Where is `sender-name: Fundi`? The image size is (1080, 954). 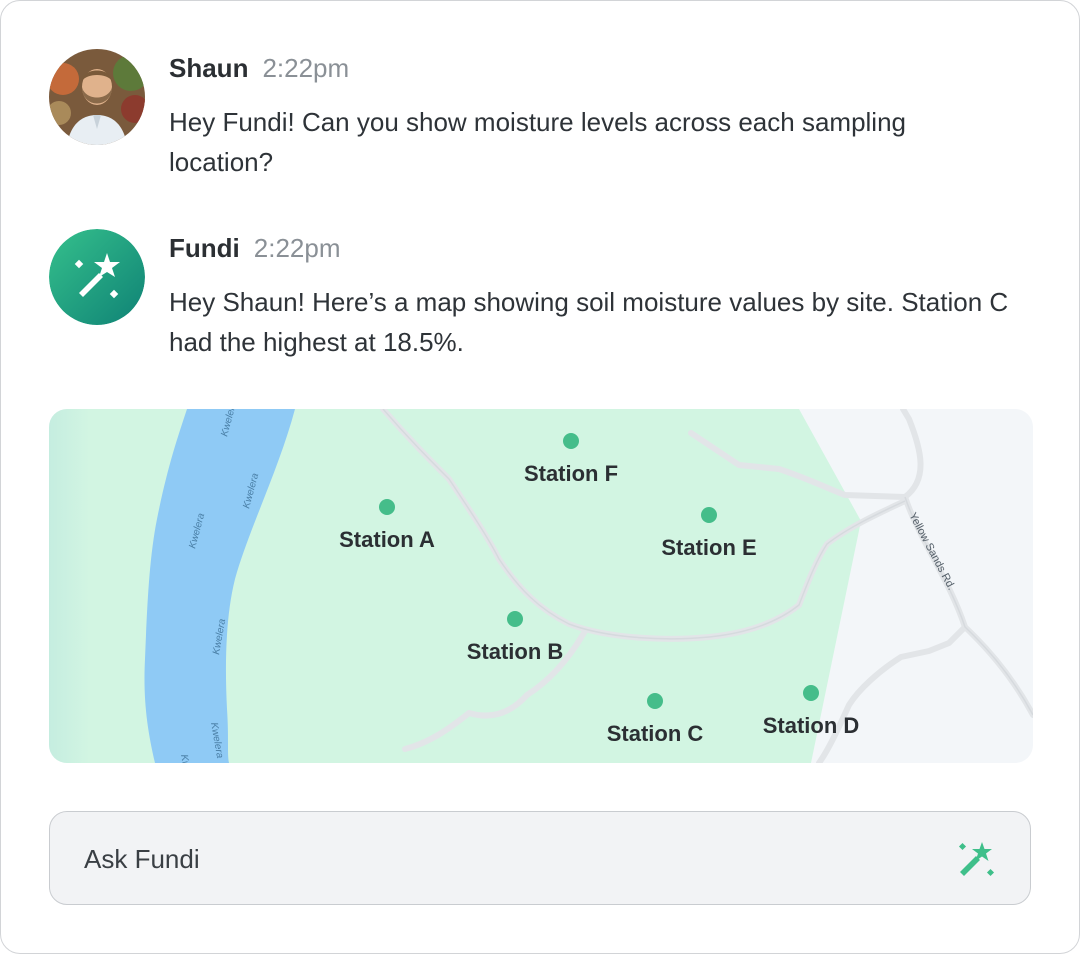
sender-name: Fundi is located at coordinates (204, 248).